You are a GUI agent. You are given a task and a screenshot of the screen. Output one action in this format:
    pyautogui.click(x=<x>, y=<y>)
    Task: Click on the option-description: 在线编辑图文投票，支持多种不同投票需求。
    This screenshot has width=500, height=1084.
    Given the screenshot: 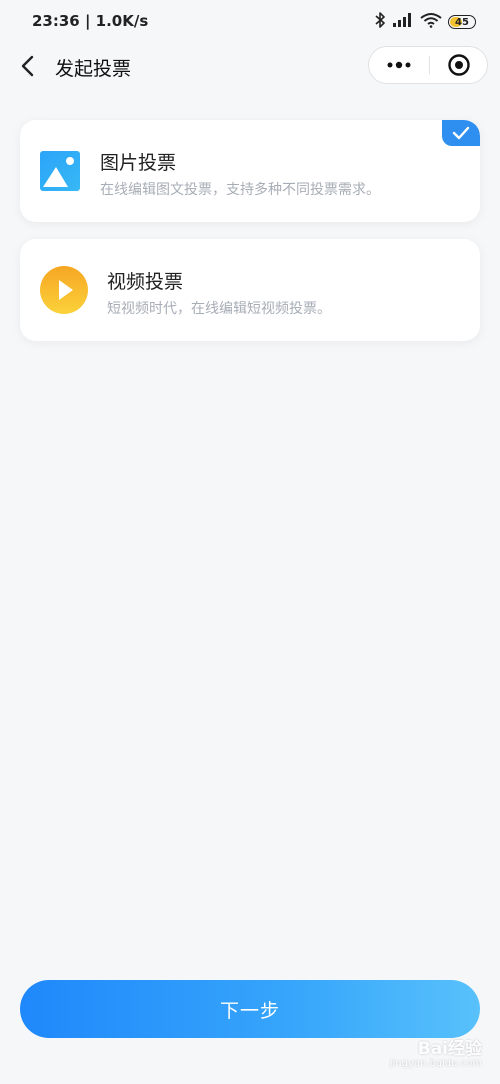 What is the action you would take?
    pyautogui.click(x=240, y=190)
    